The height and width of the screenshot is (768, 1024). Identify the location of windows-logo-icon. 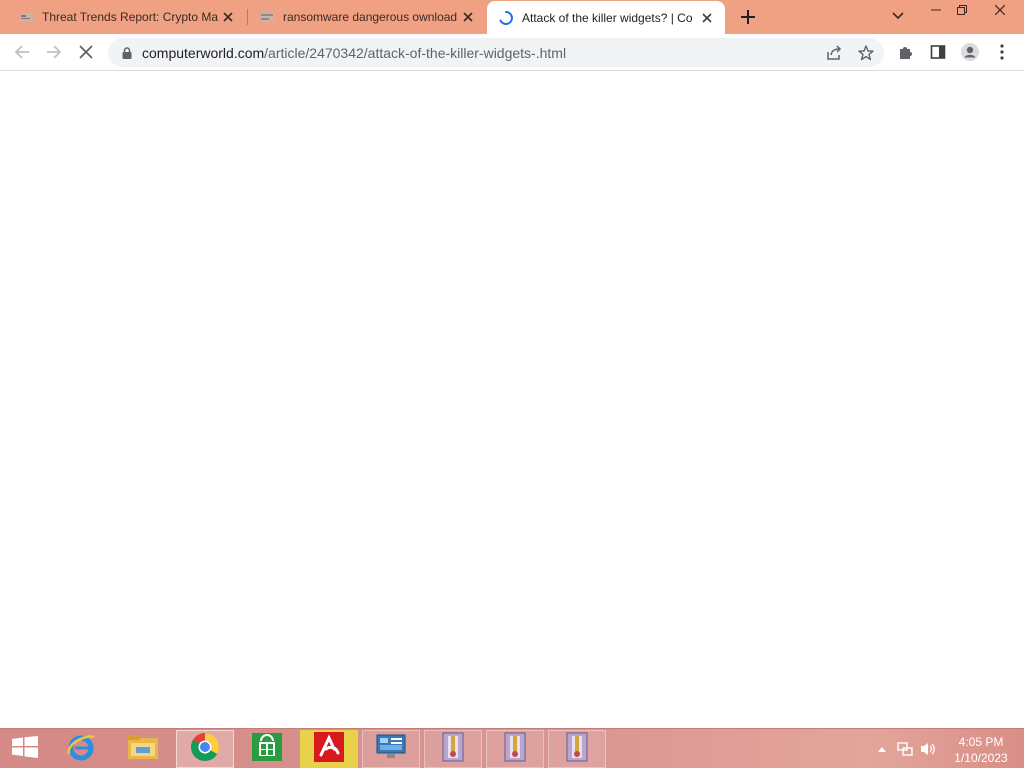
(25, 749).